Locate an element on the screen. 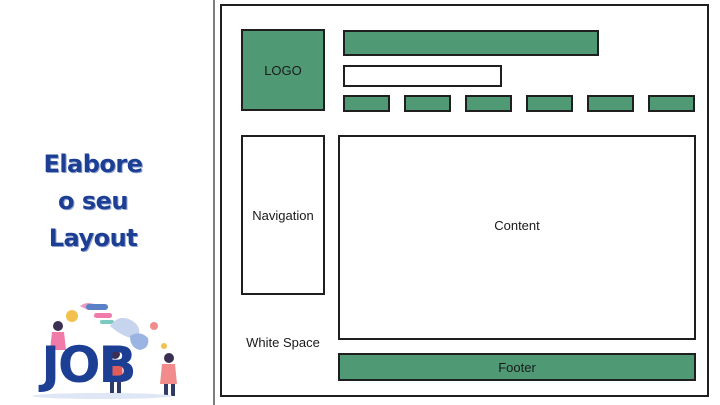 The height and width of the screenshot is (405, 720). decor-circle is located at coordinates (72, 316).